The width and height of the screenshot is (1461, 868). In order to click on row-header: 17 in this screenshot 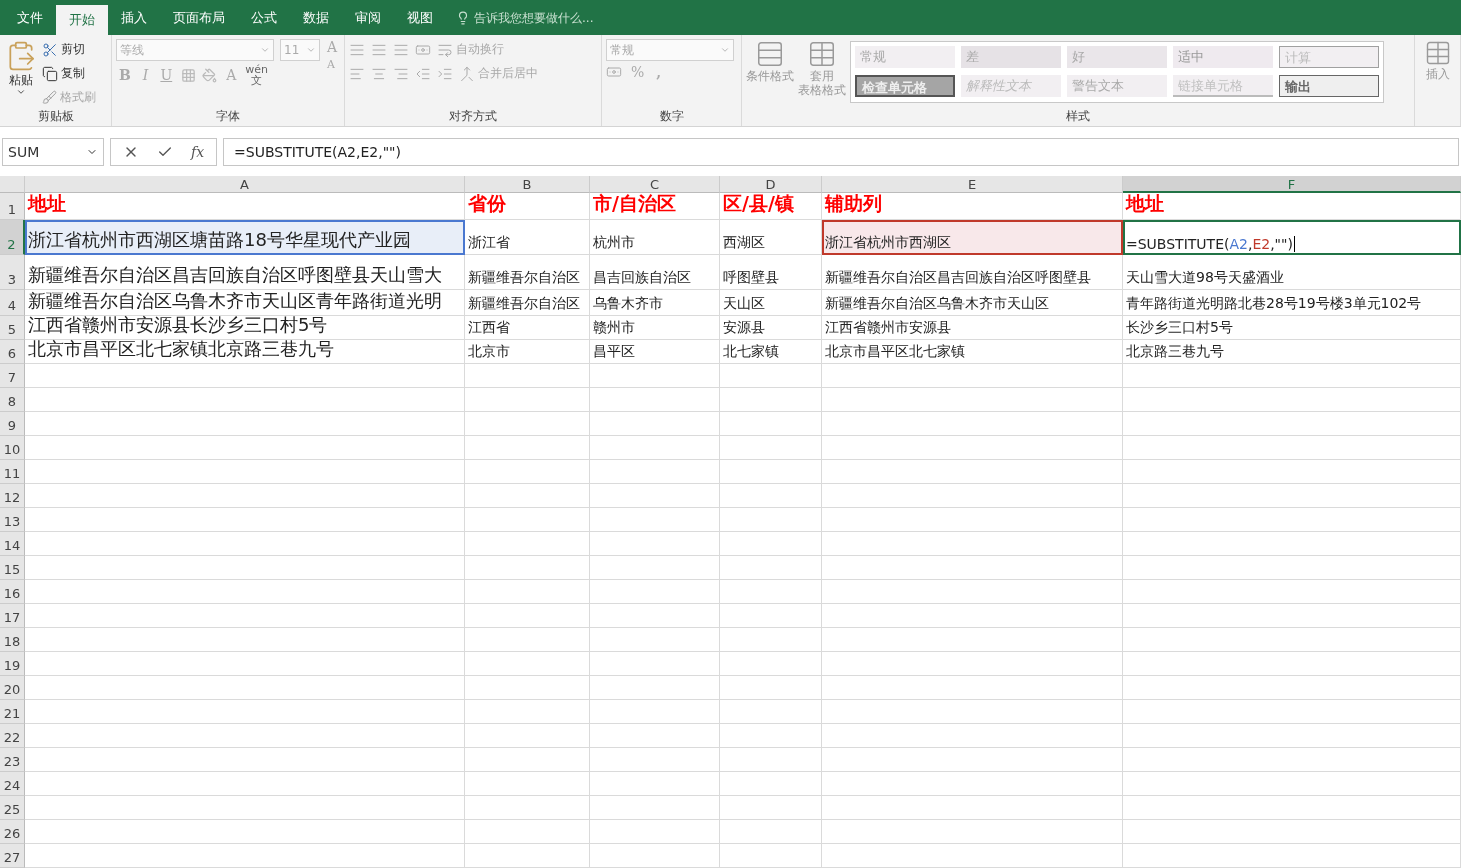, I will do `click(12, 616)`.